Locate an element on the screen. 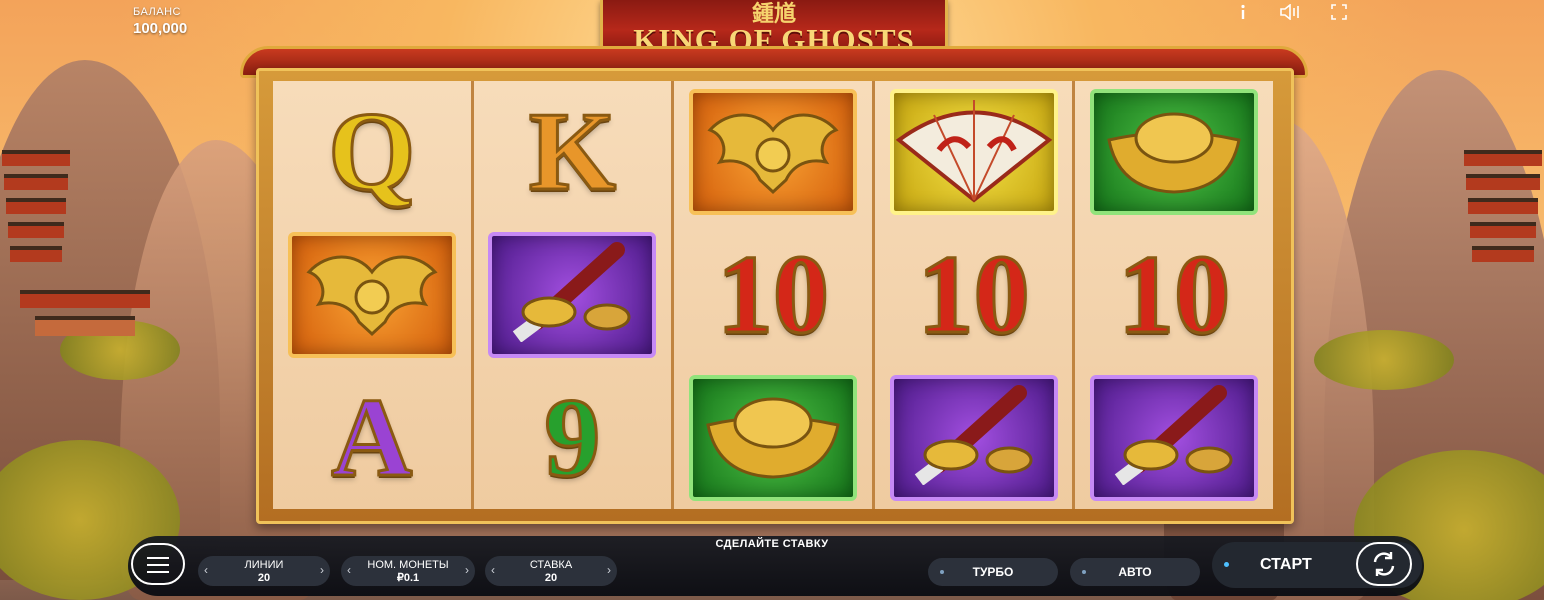 The image size is (1544, 600). letter-symbol-K: K is located at coordinates (572, 152).